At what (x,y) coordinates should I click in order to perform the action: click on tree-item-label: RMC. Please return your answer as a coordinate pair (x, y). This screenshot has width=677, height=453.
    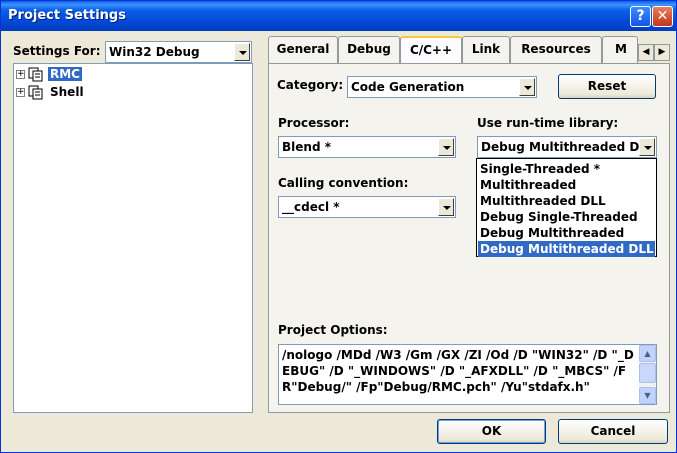
    Looking at the image, I should click on (65, 74).